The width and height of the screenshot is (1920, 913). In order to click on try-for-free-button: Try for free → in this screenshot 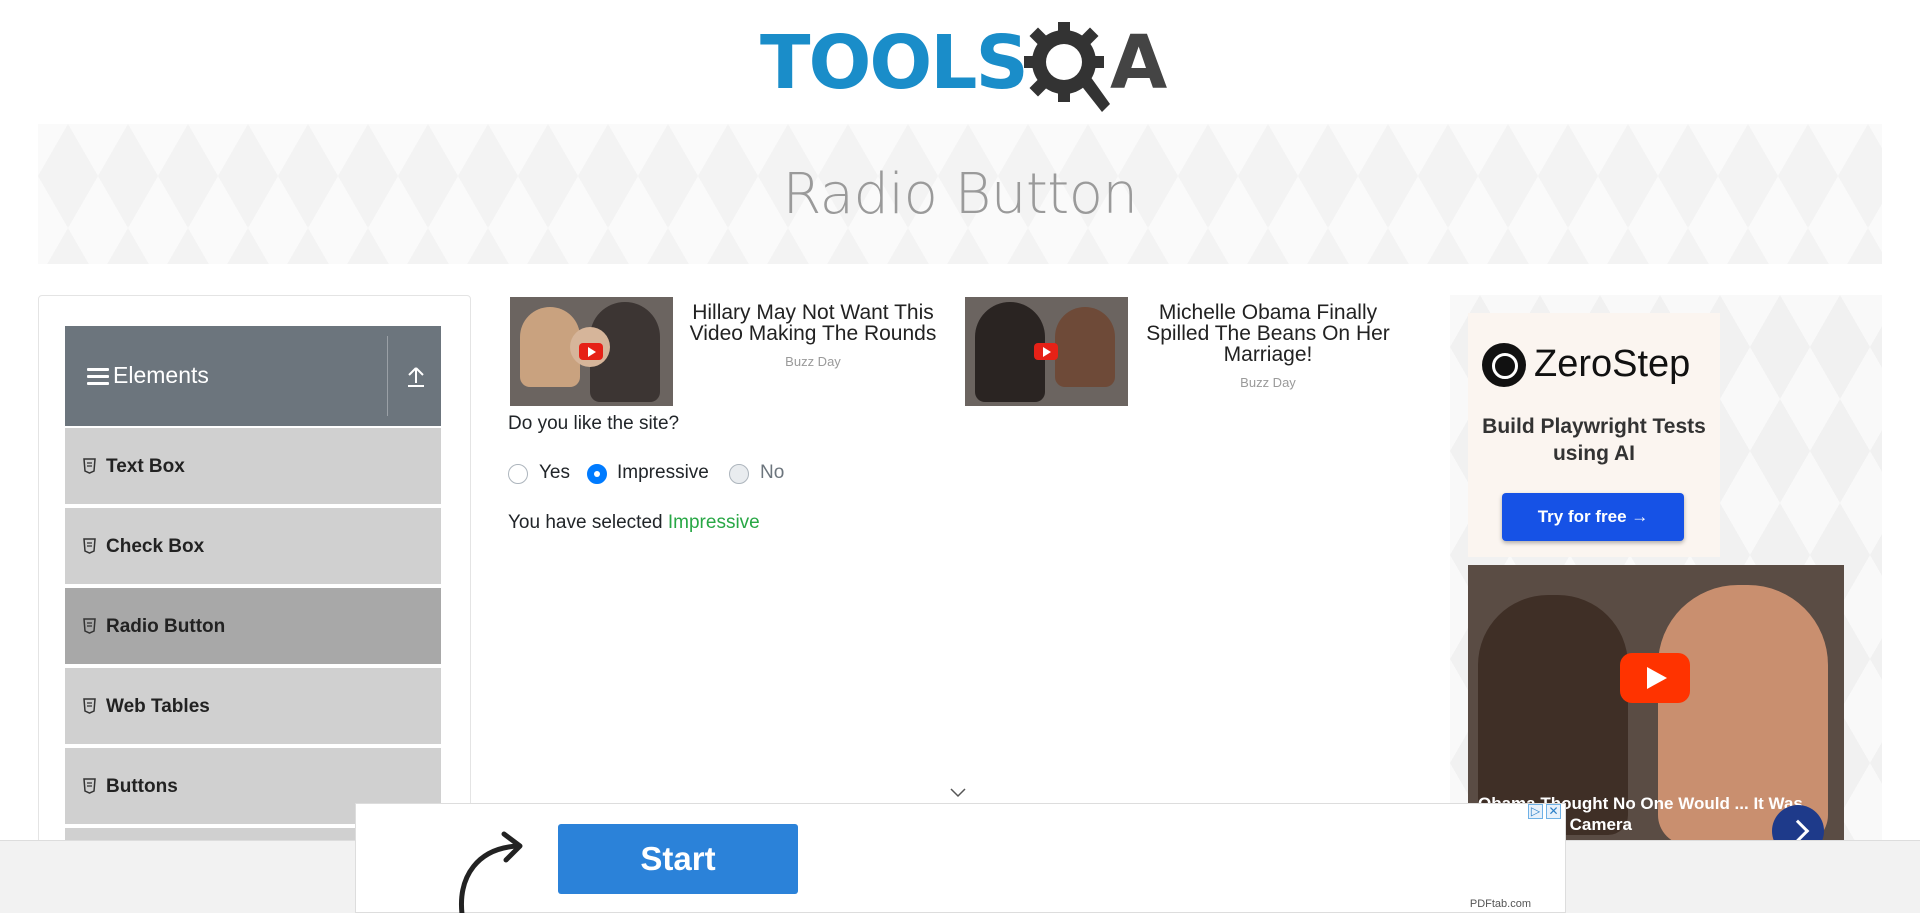, I will do `click(1593, 517)`.